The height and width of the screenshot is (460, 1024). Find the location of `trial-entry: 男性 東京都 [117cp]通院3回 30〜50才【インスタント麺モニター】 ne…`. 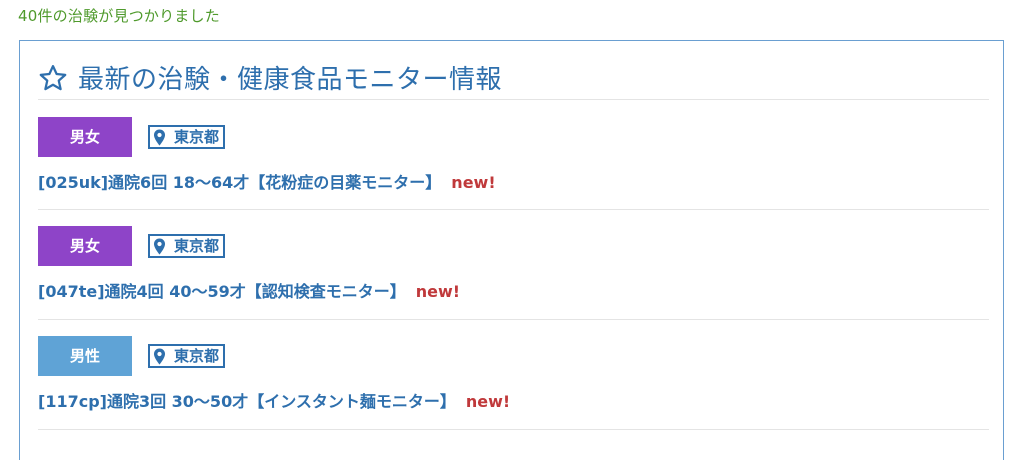

trial-entry: 男性 東京都 [117cp]通院3回 30〜50才【インスタント麺モニター】 ne… is located at coordinates (274, 374).